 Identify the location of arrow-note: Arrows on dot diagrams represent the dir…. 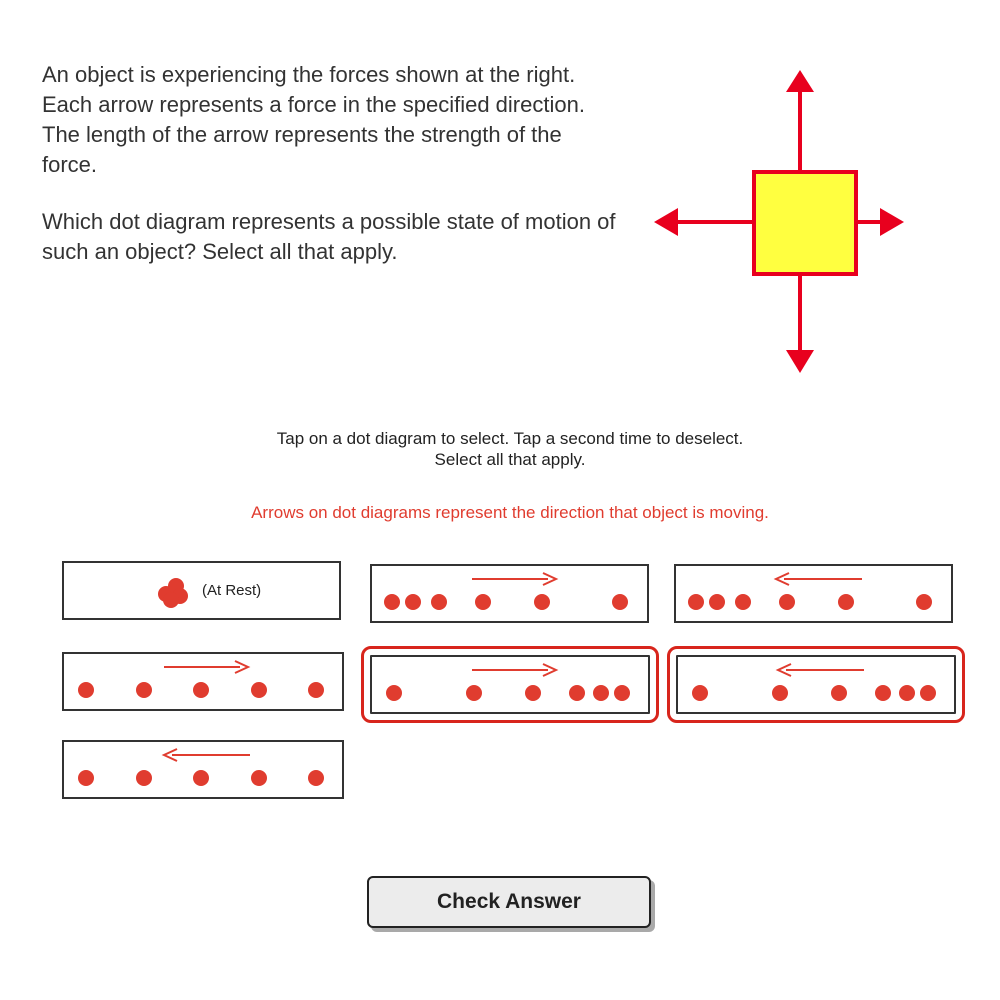
(510, 512).